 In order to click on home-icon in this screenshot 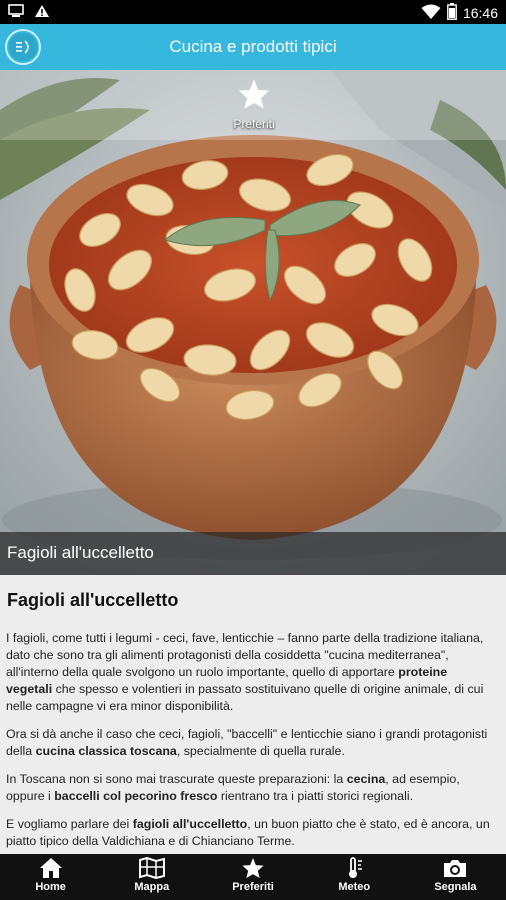, I will do `click(50, 868)`.